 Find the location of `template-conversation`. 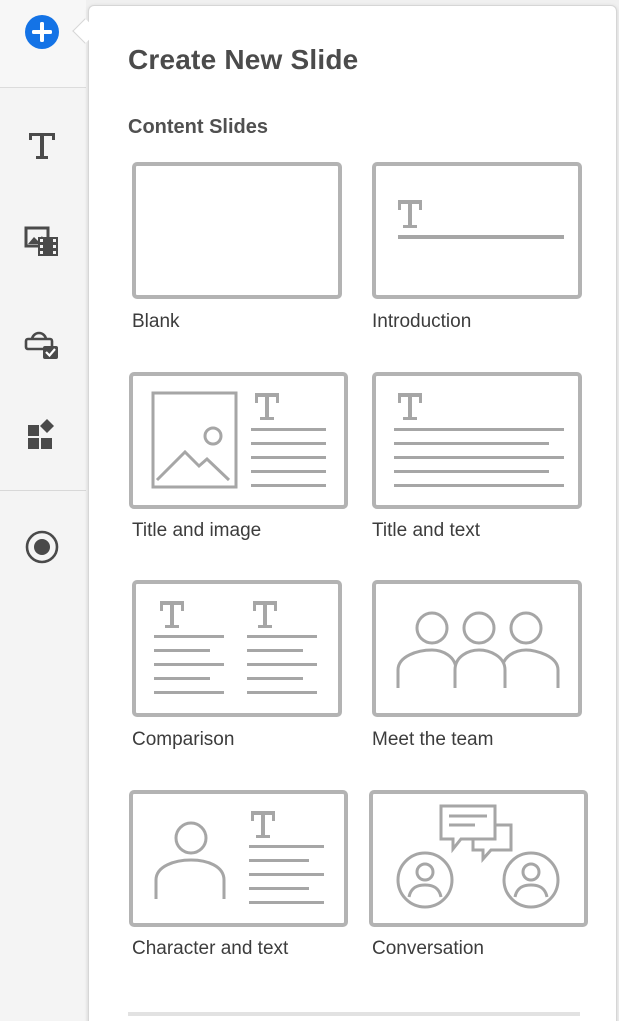

template-conversation is located at coordinates (478, 858).